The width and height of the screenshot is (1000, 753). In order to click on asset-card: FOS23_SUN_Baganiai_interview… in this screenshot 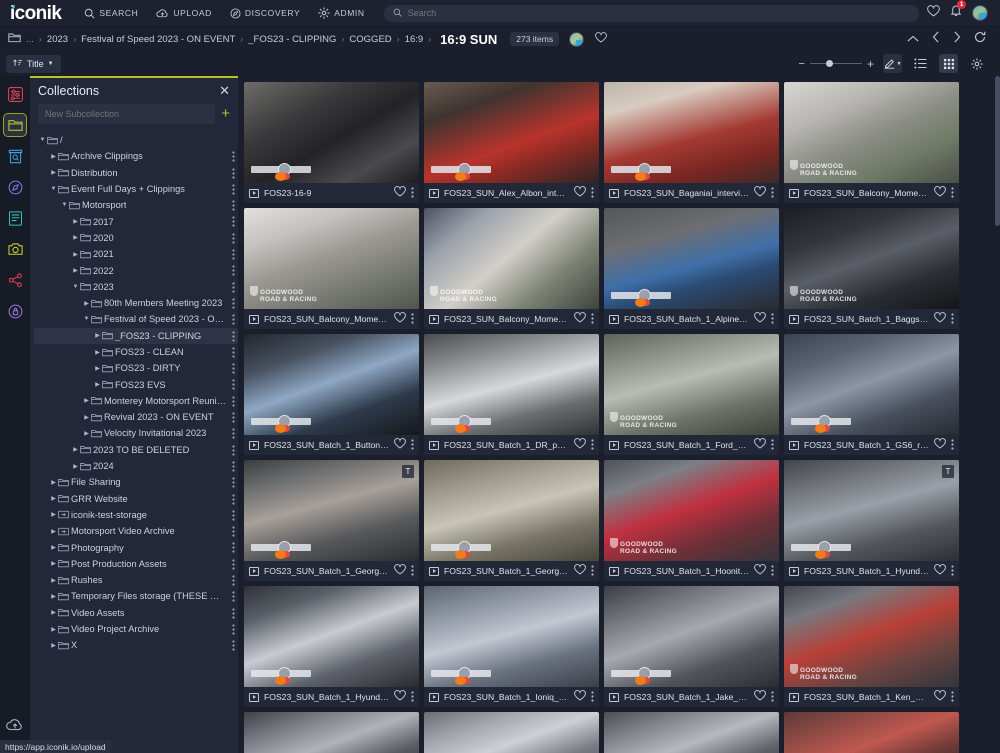, I will do `click(691, 142)`.